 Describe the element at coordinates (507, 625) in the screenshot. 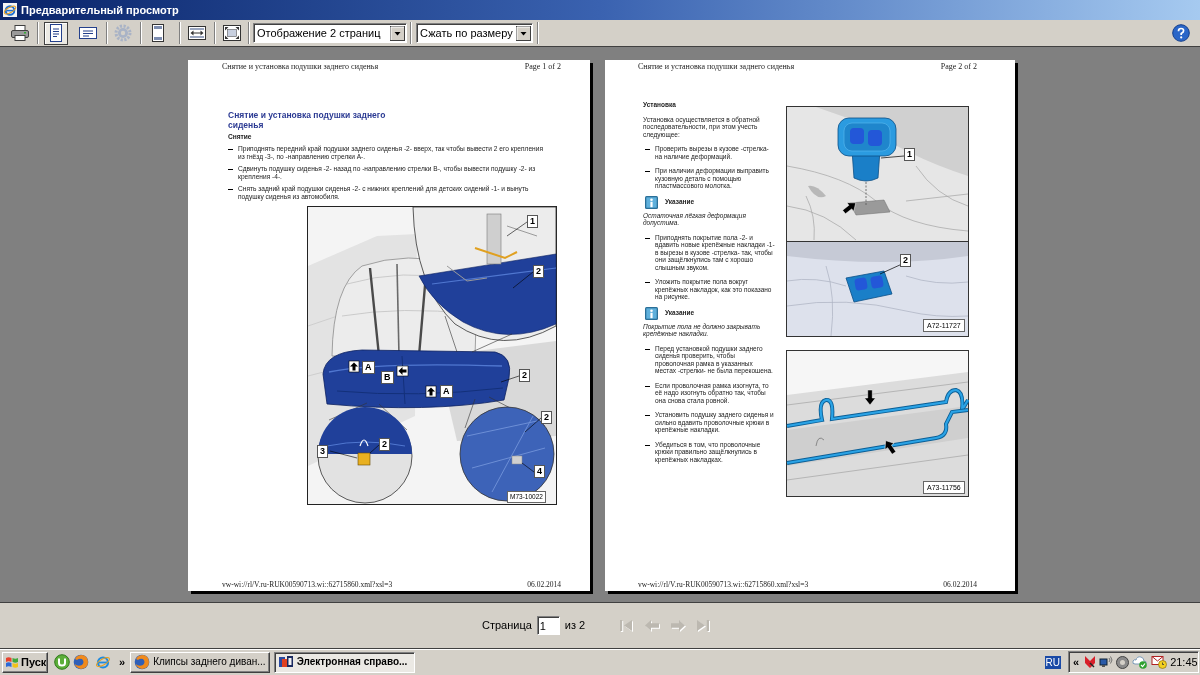

I see `page-label: Страница` at that location.